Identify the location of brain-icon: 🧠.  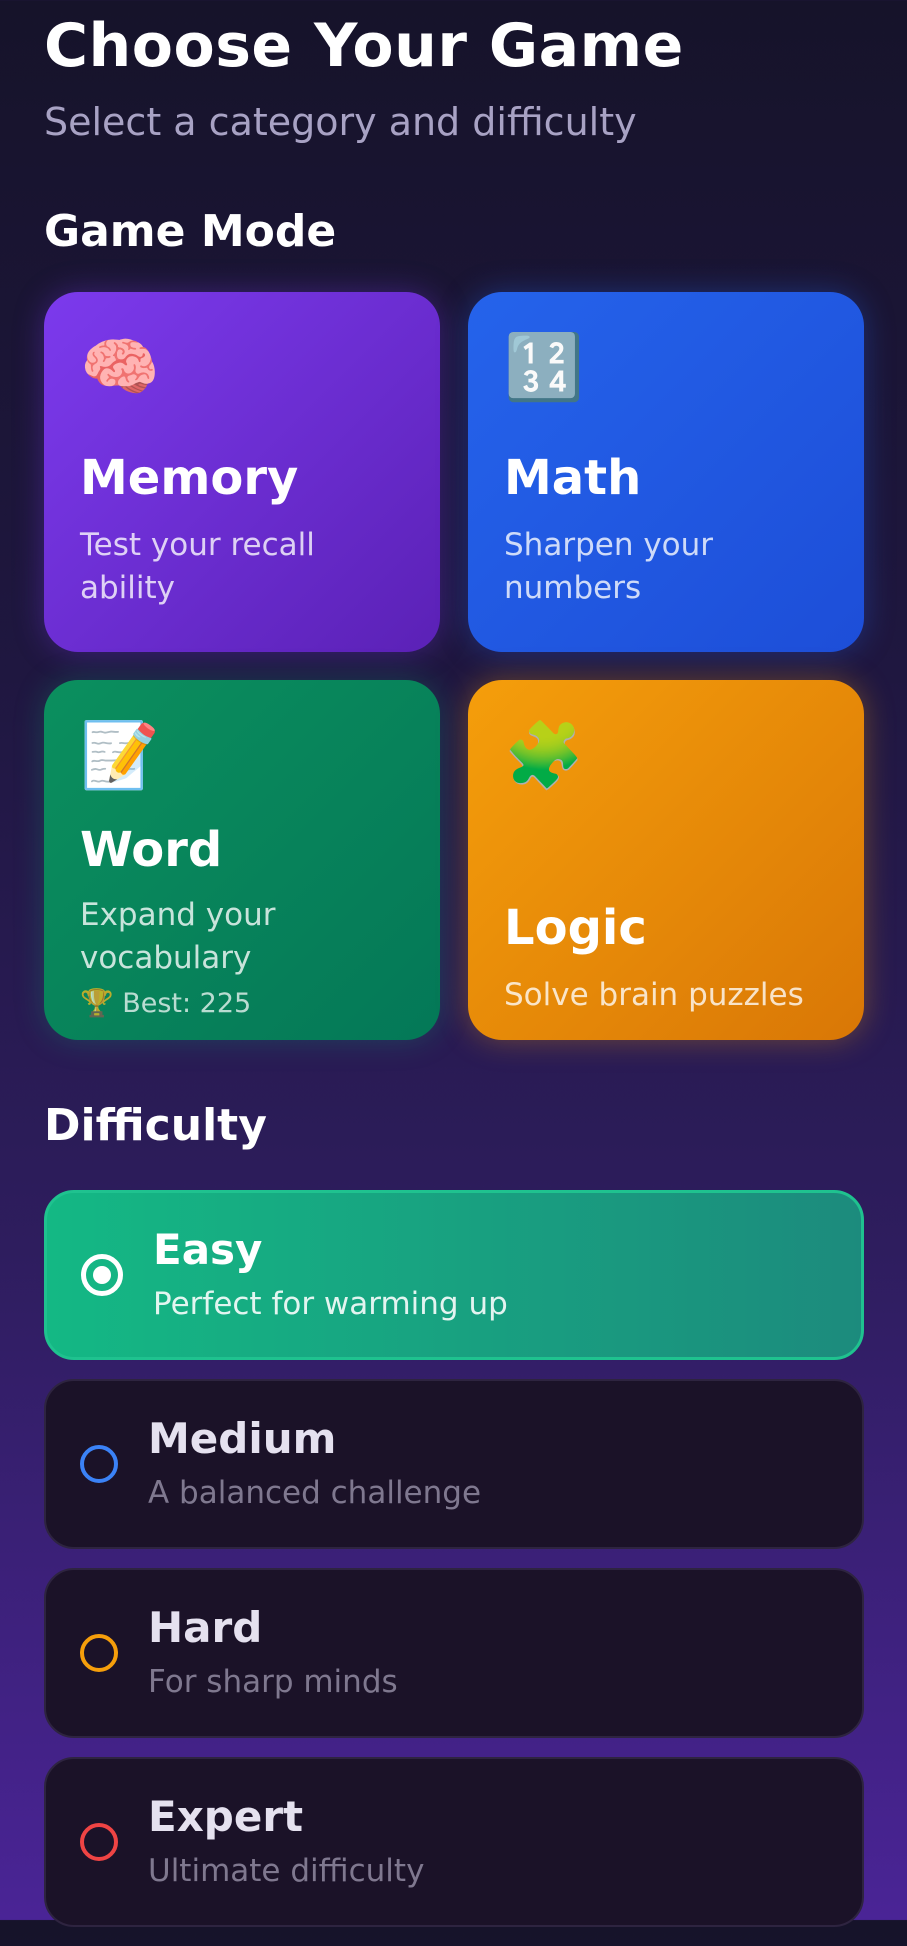
(120, 367).